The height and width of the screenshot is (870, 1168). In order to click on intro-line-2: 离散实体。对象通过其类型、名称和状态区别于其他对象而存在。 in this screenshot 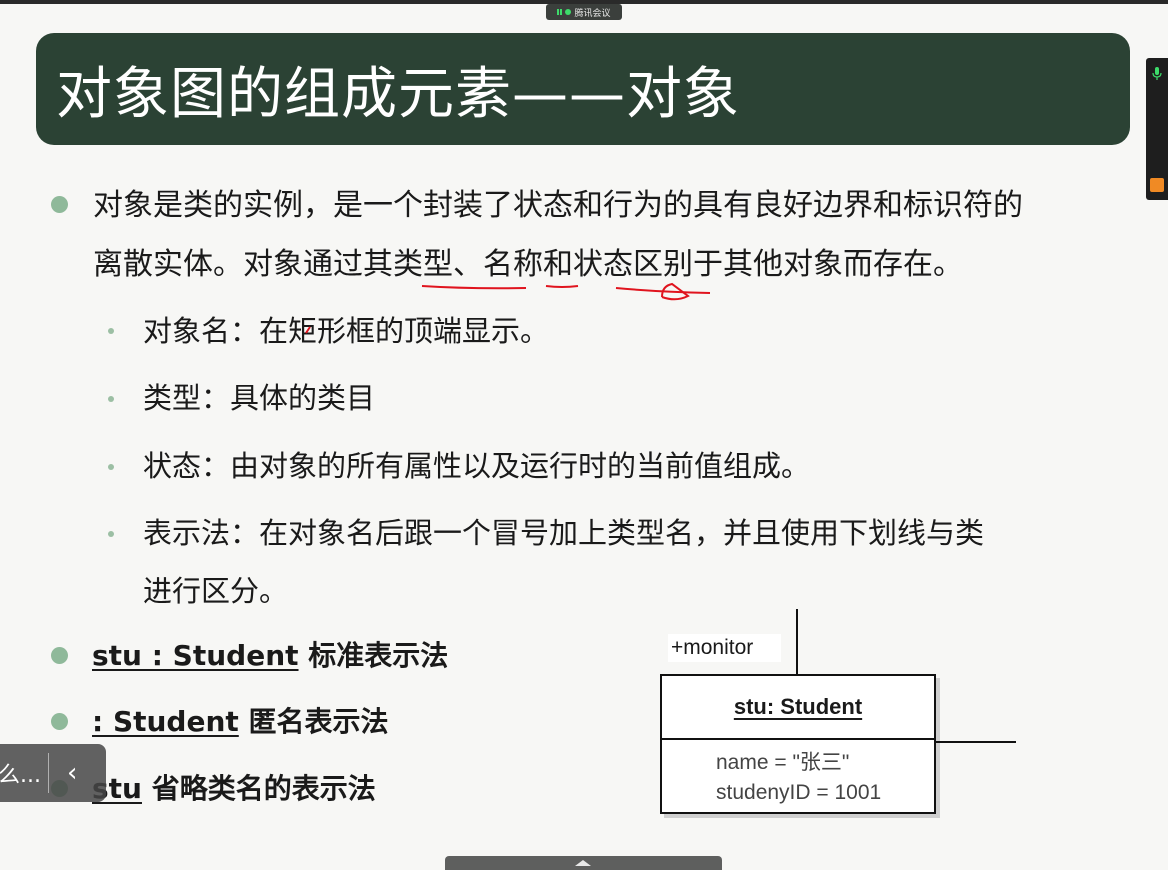, I will do `click(528, 264)`.